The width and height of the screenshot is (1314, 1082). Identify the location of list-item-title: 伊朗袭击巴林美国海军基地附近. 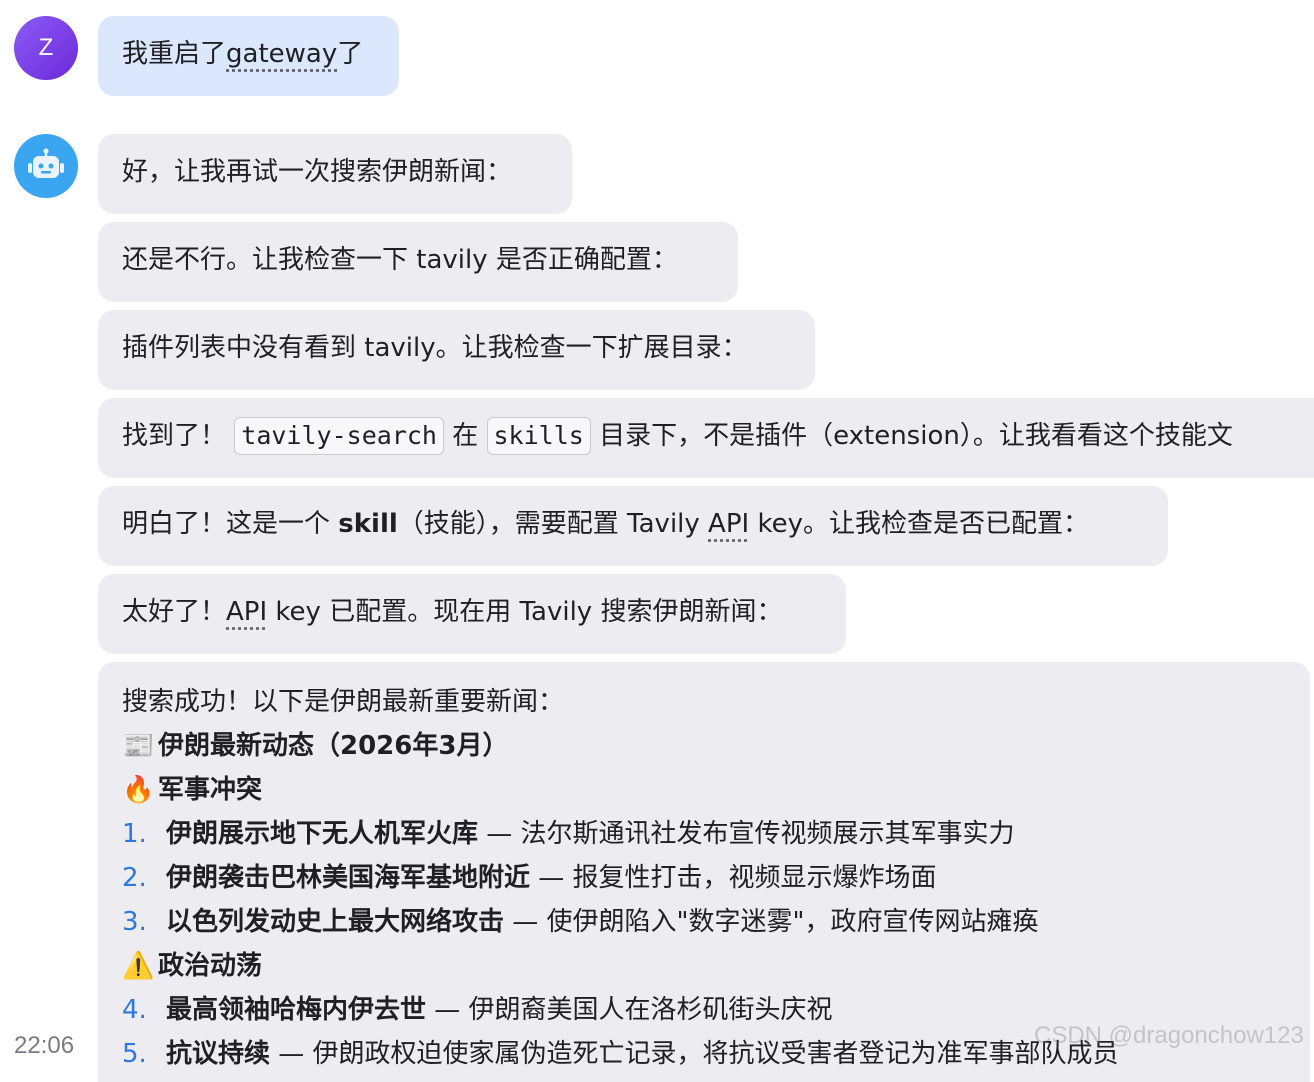
(348, 878).